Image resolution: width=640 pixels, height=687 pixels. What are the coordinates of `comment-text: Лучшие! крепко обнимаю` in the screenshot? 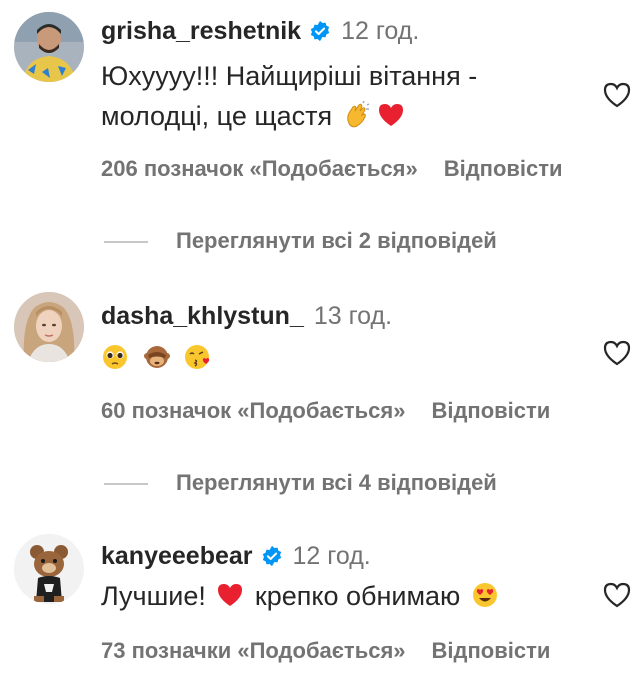 It's located at (301, 596).